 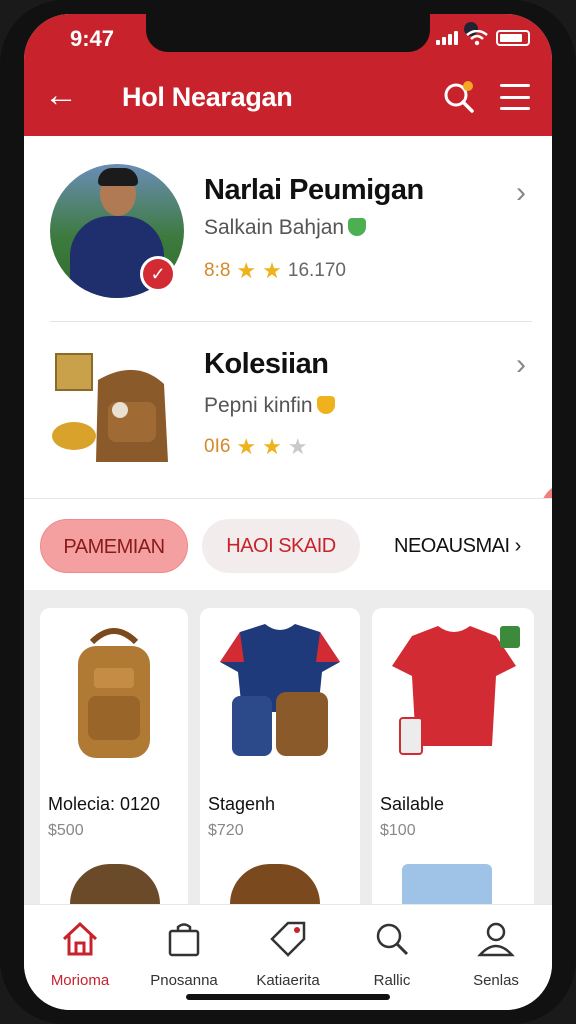 What do you see at coordinates (66, 830) in the screenshot?
I see `product-price: $500` at bounding box center [66, 830].